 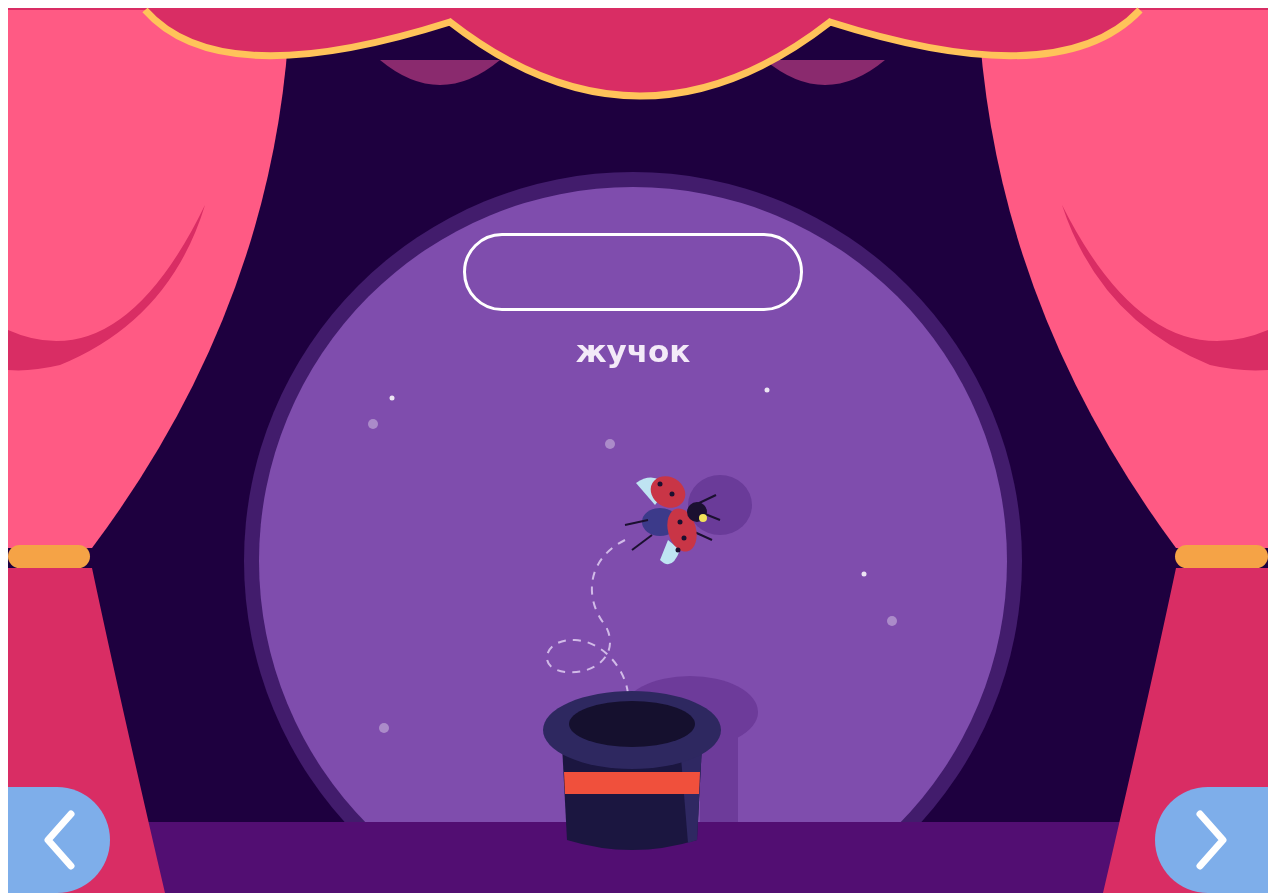 I want to click on previous-button, so click(x=59, y=840).